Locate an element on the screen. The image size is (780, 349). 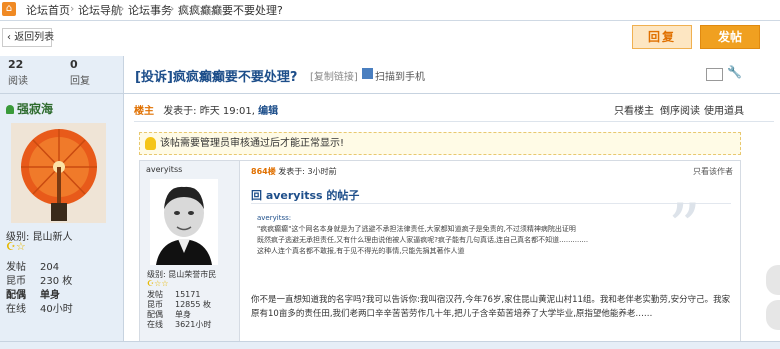
author-rank-stars: ☪☆ is located at coordinates (16, 246).